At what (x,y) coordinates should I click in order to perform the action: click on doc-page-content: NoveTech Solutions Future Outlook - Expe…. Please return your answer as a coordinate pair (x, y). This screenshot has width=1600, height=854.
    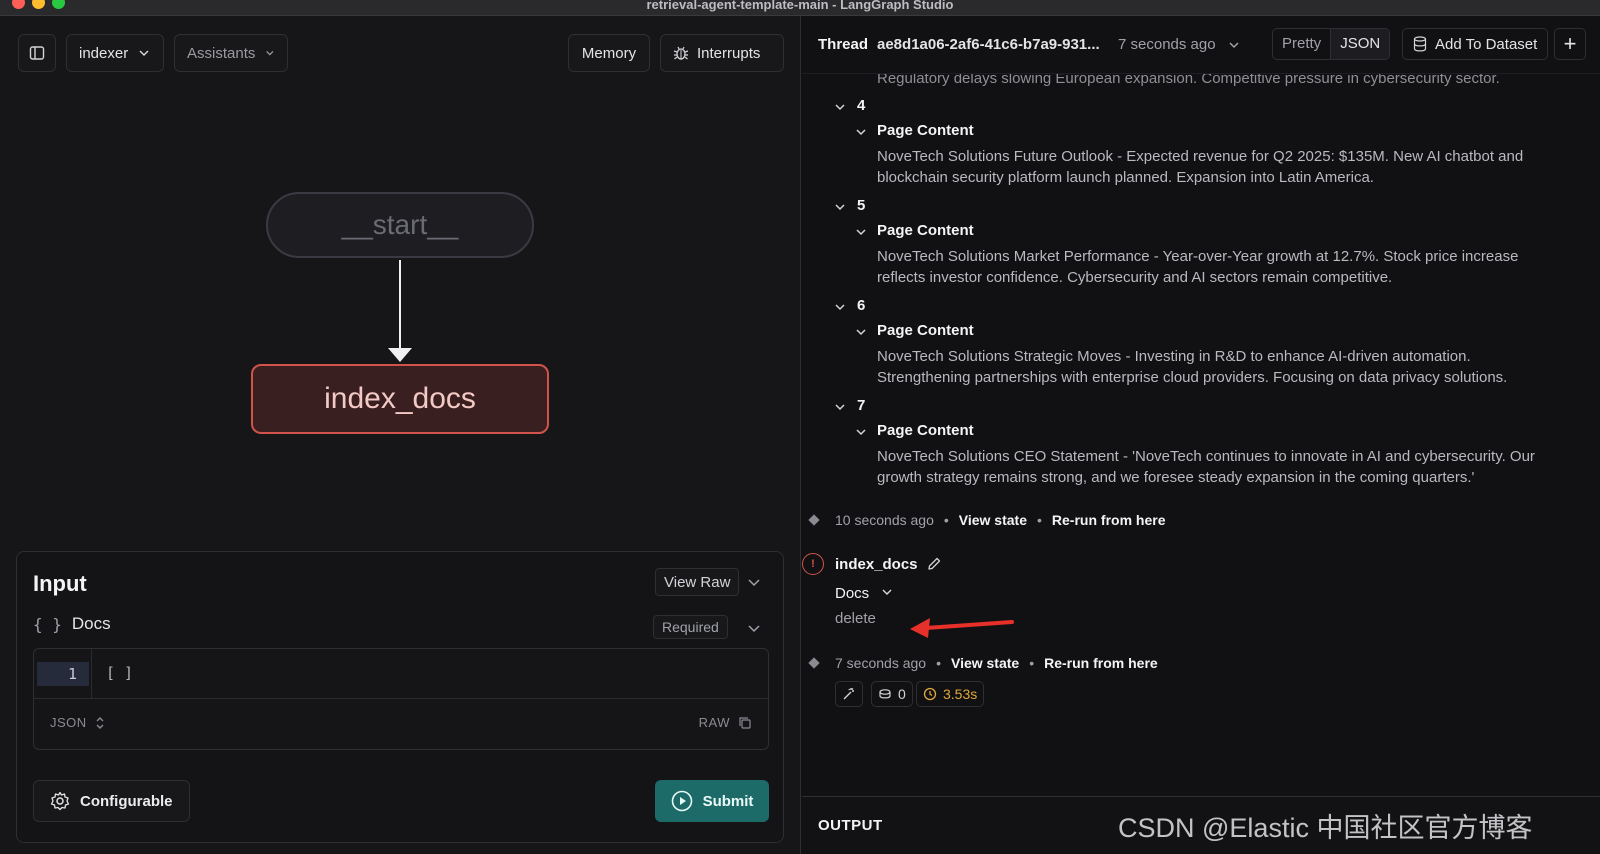
    Looking at the image, I should click on (1200, 167).